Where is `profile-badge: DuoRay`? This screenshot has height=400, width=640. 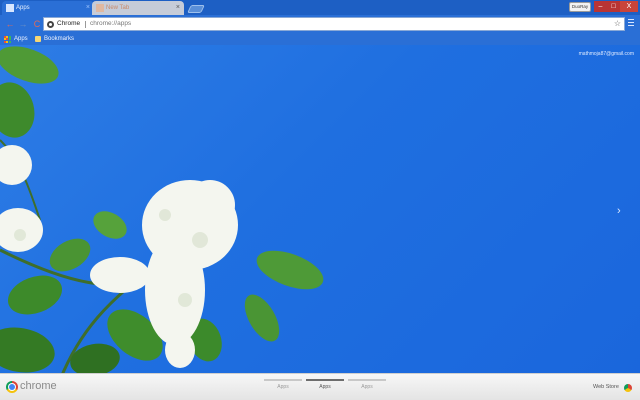 profile-badge: DuoRay is located at coordinates (580, 7).